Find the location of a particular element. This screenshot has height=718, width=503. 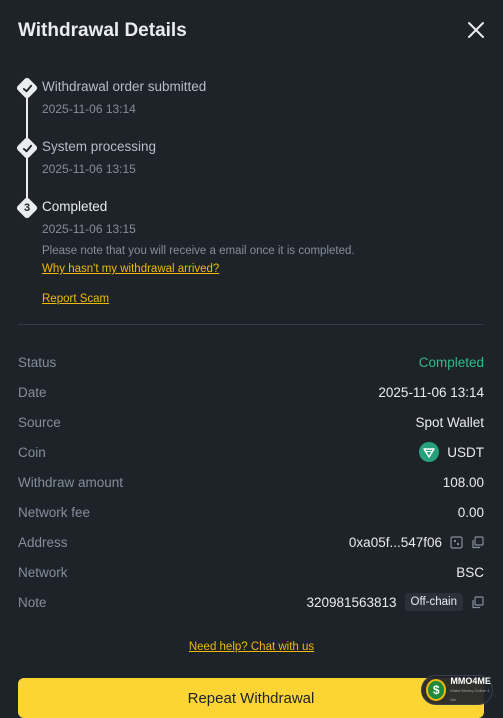

date-value: 2025-11-06 13:14 is located at coordinates (431, 392).